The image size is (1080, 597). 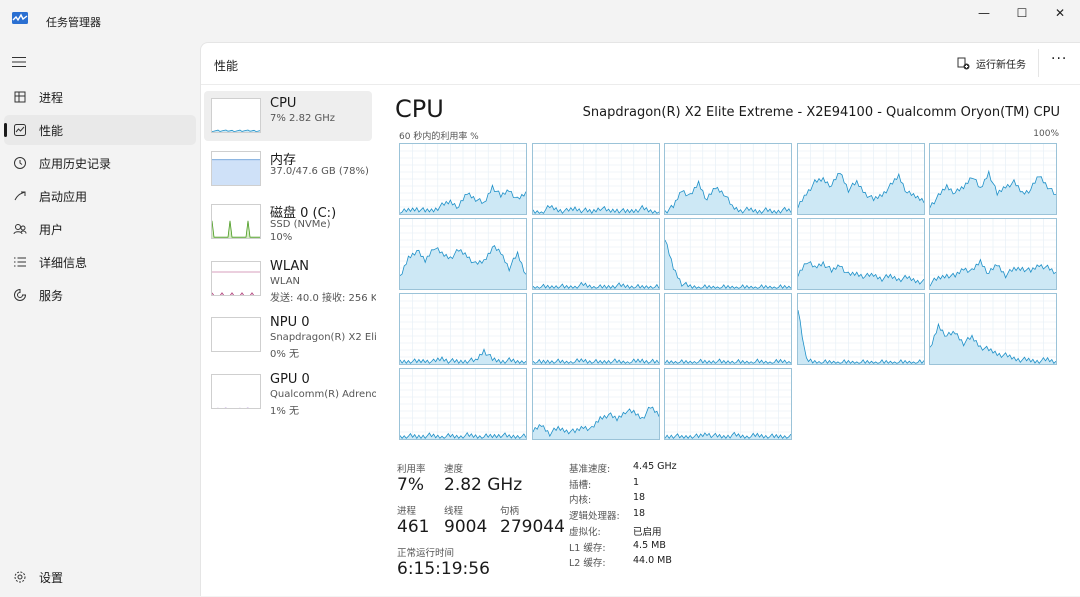 What do you see at coordinates (323, 337) in the screenshot?
I see `device-detail-line: Snapdragon(R) X2 Elite Extreme NPU` at bounding box center [323, 337].